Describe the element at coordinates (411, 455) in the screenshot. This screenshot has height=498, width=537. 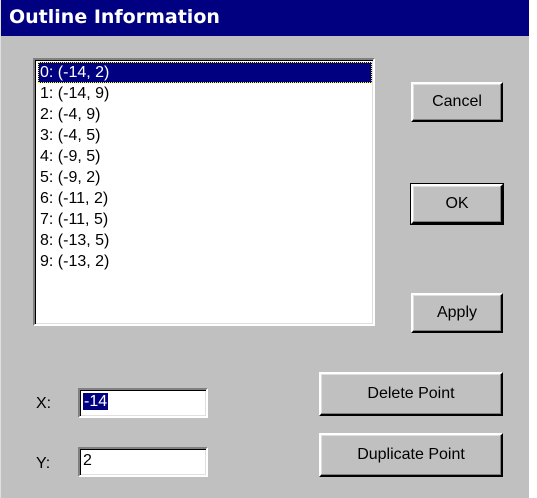
I see `duplicate-point-button: Duplicate Point` at that location.